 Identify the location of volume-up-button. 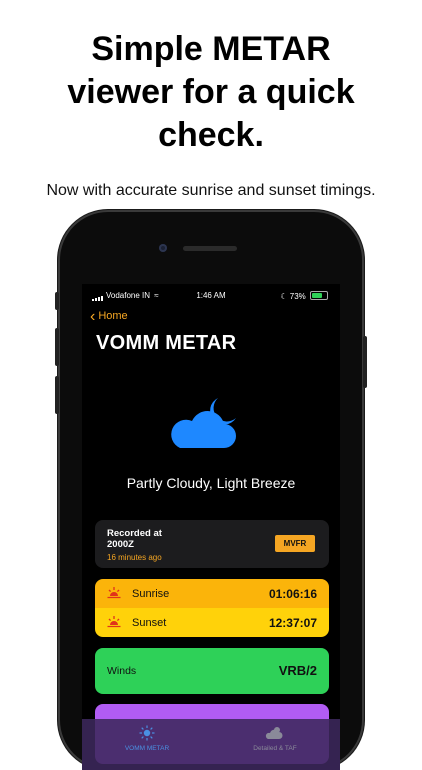
(57, 347).